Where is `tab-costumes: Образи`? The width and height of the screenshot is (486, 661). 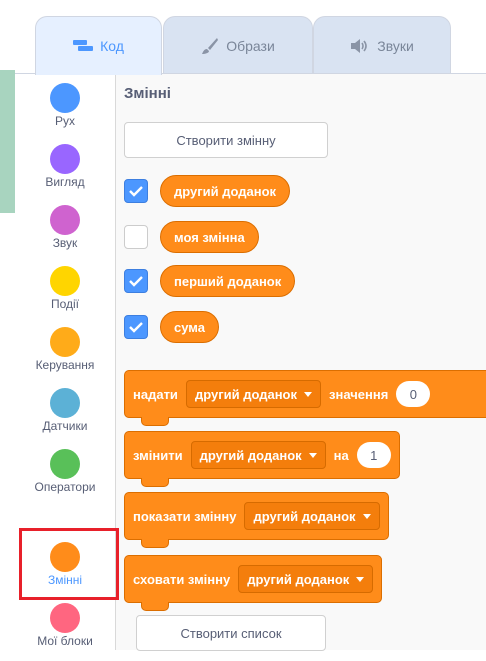 tab-costumes: Образи is located at coordinates (238, 45).